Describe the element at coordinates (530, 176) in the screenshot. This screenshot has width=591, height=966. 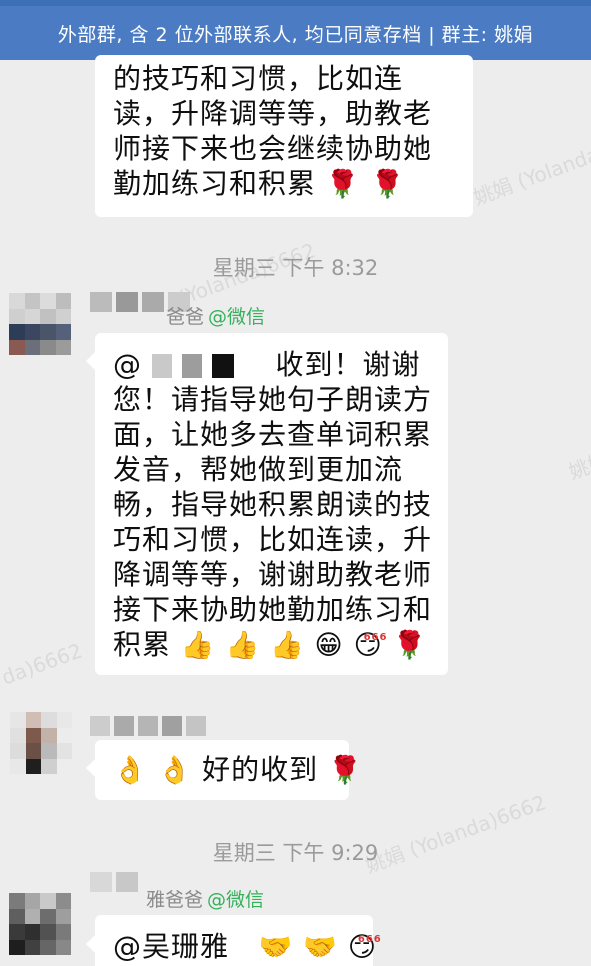
I see `watermark: 姚娟 (Yolanda` at that location.